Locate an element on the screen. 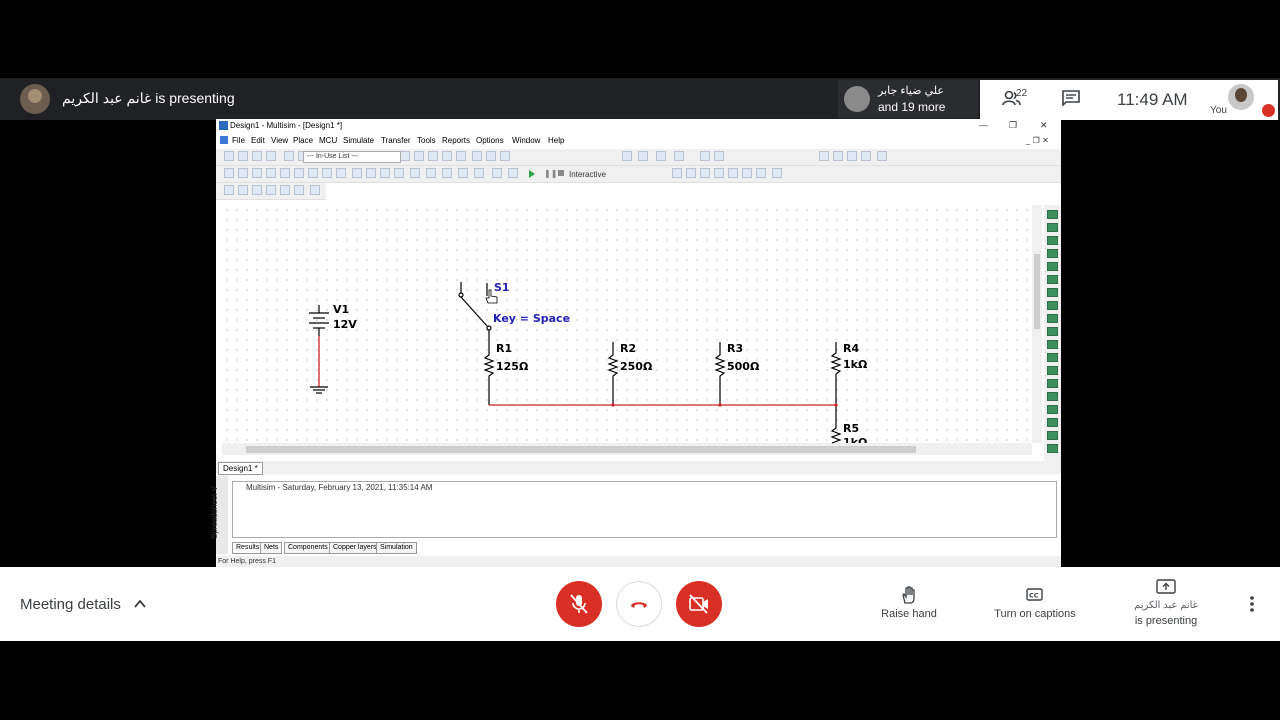 This screenshot has width=1280, height=720. instrument-5-icon is located at coordinates (733, 173).